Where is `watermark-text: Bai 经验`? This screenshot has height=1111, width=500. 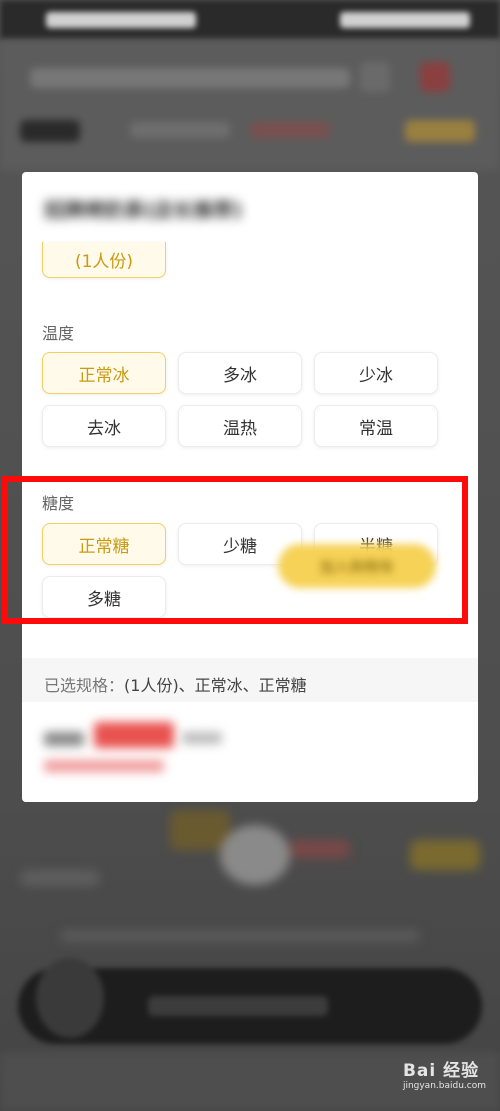
watermark-text: Bai 经验 is located at coordinates (441, 1071).